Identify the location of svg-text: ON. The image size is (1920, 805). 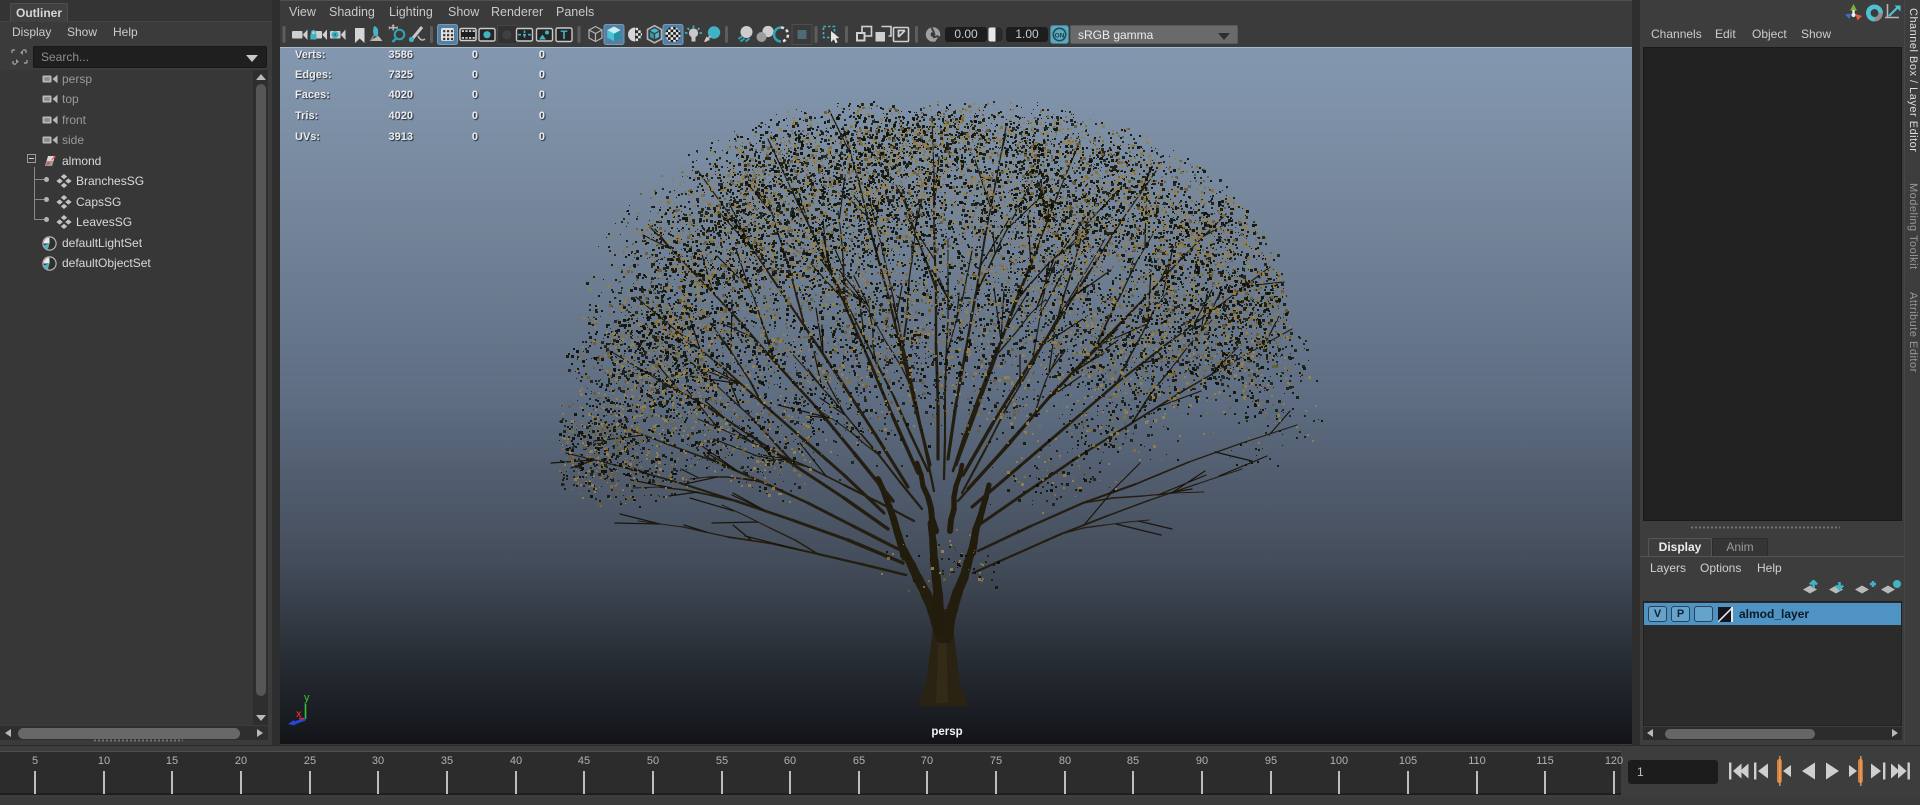
(1060, 35).